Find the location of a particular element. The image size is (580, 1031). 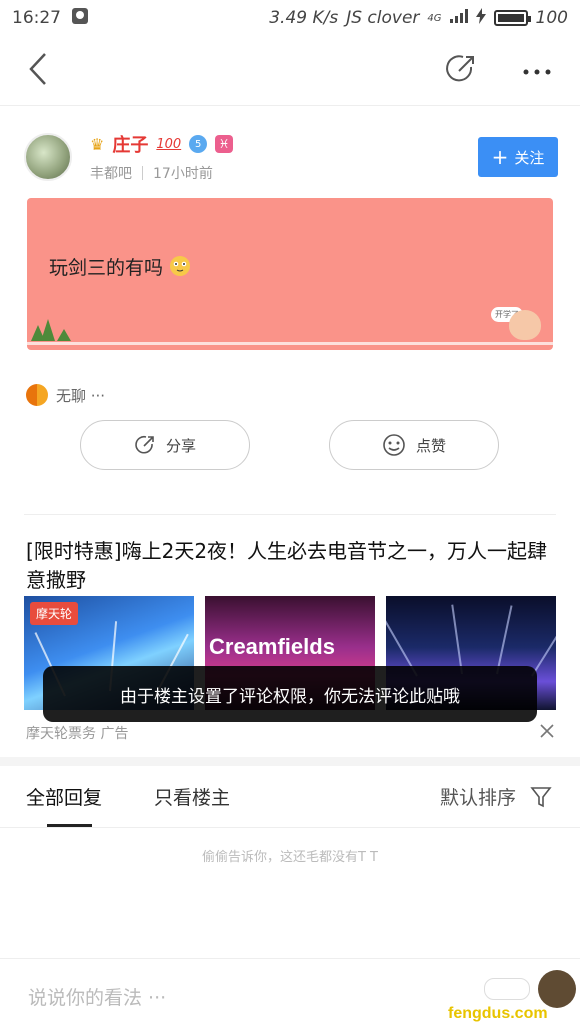

post-text: 玩剑三的有吗 is located at coordinates (120, 266).